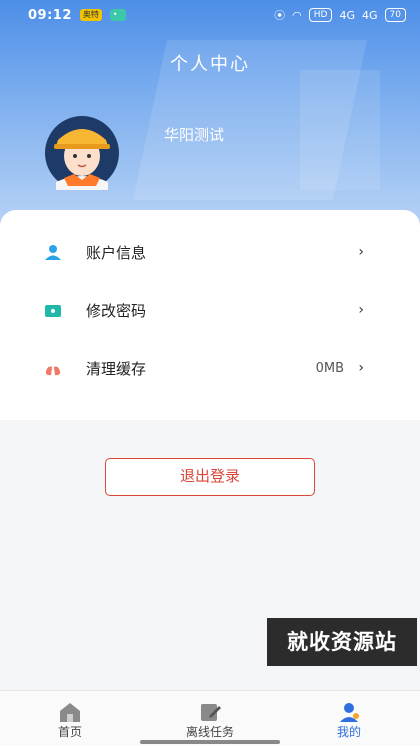  Describe the element at coordinates (329, 368) in the screenshot. I see `cache-size: 0MB` at that location.